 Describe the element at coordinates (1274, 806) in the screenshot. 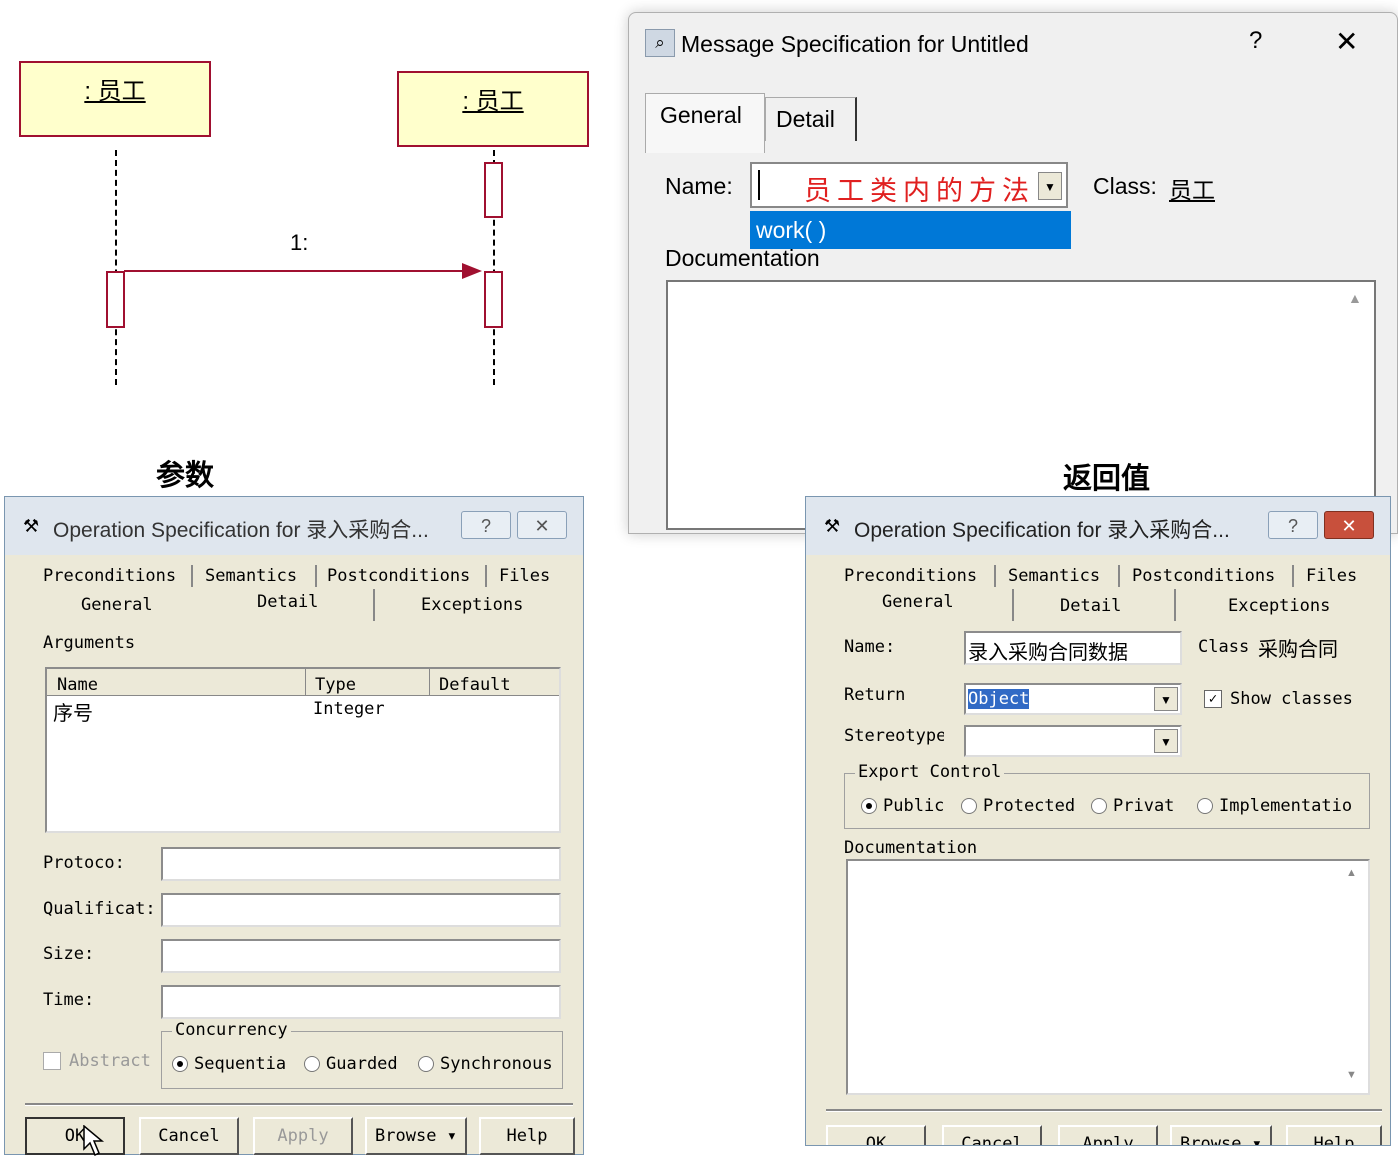

I see `radio-implementation: Implementatio` at that location.